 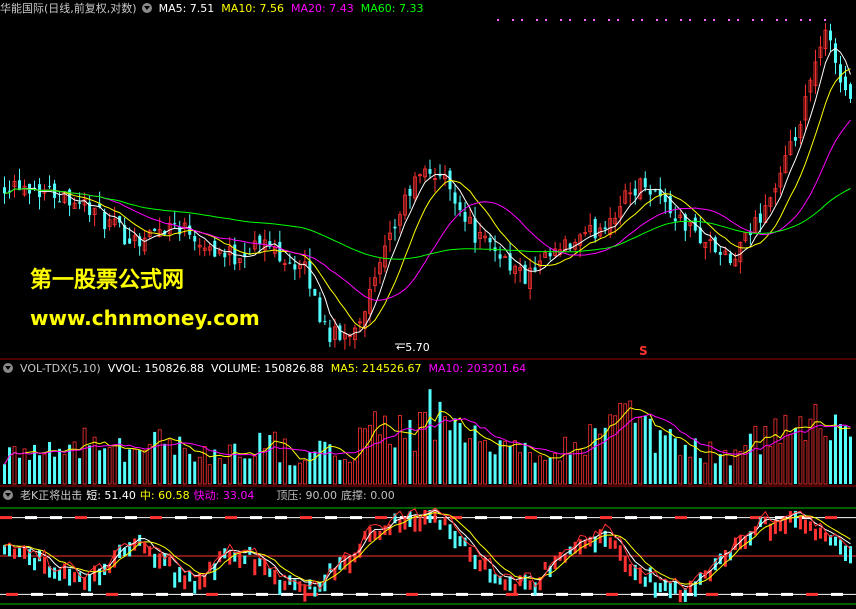 I want to click on watermark-line2: www.chnmoney.com, so click(x=145, y=318).